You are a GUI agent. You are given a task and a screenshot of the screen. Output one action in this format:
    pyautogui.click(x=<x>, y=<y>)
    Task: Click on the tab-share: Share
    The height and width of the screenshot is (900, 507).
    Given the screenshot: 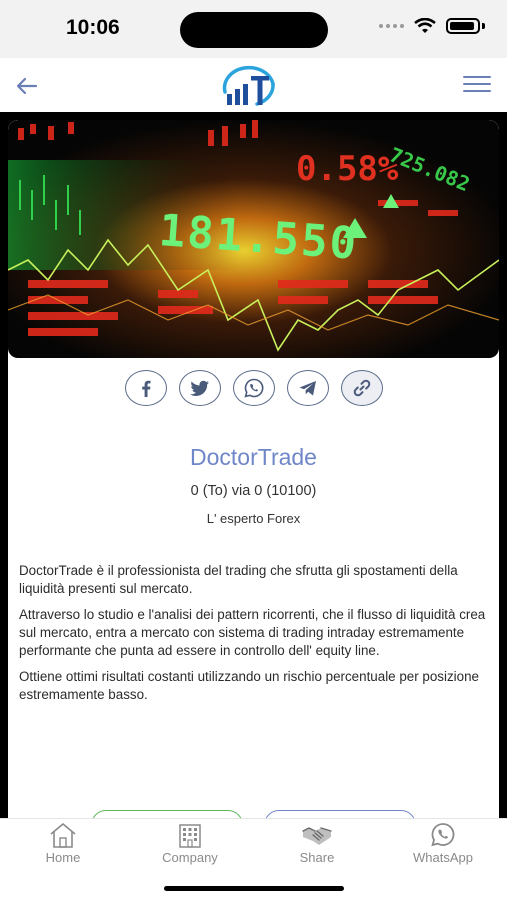 What is the action you would take?
    pyautogui.click(x=317, y=843)
    